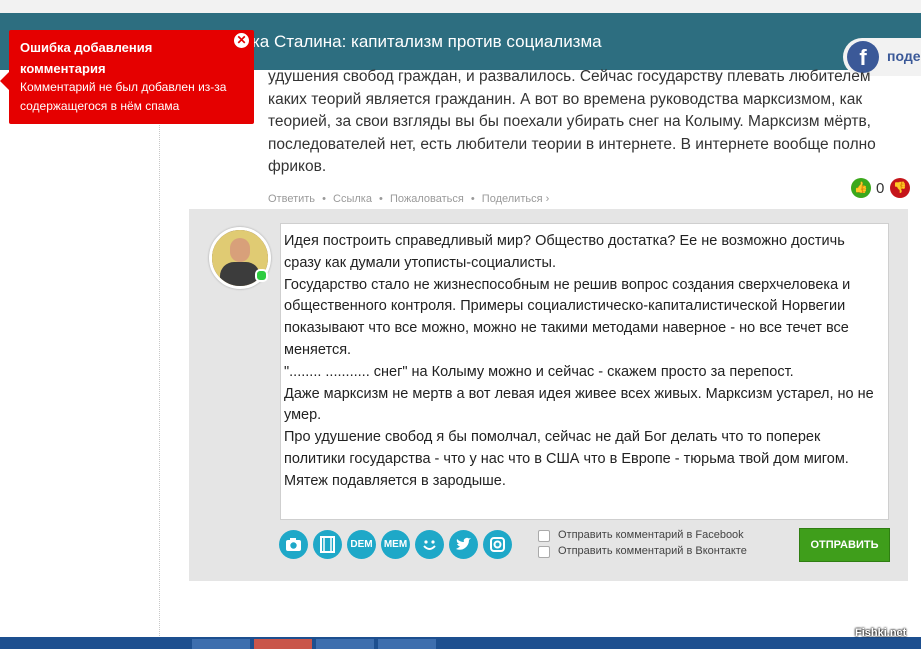  I want to click on watermark: Fishki.net, so click(881, 633).